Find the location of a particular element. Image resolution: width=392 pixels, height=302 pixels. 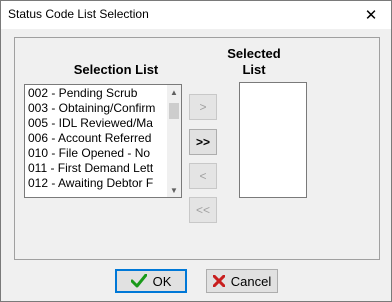

cancel-button: Cancel is located at coordinates (242, 281).